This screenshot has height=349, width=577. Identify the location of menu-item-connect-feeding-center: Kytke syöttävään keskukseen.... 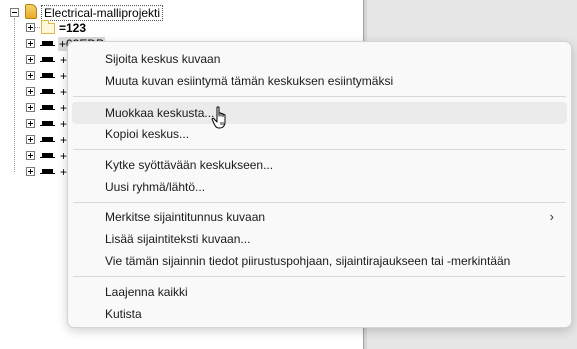
(319, 165).